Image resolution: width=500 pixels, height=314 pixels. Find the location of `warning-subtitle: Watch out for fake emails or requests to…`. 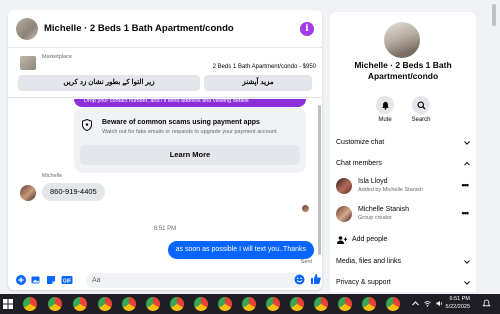

warning-subtitle: Watch out for fake emails or requests to… is located at coordinates (190, 132).